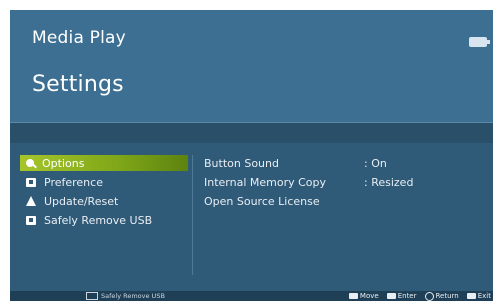 The height and width of the screenshot is (305, 497). I want to click on footer-left-hint: Safely Remove USB, so click(125, 296).